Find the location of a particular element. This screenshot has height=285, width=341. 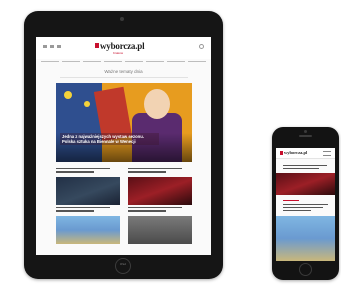

search-icon is located at coordinates (52, 46).